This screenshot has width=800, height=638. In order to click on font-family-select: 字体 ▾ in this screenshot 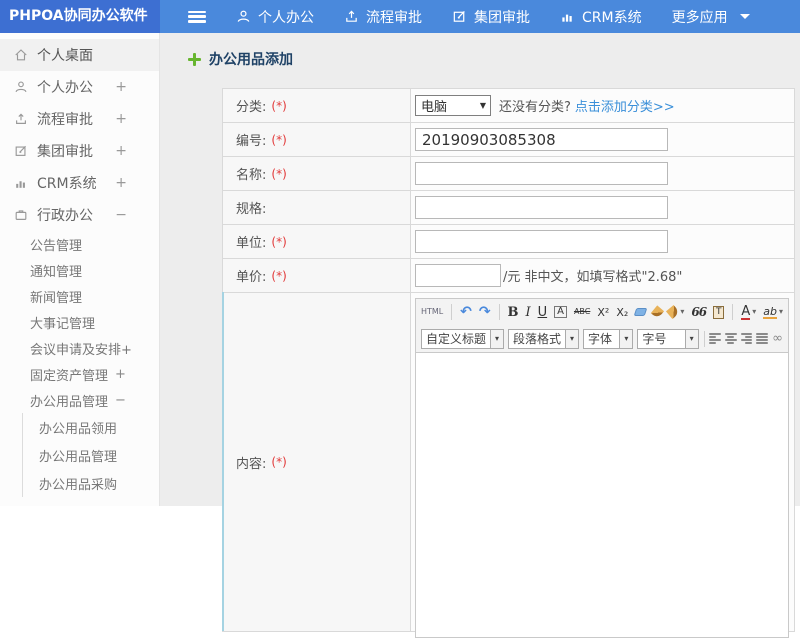, I will do `click(608, 338)`.